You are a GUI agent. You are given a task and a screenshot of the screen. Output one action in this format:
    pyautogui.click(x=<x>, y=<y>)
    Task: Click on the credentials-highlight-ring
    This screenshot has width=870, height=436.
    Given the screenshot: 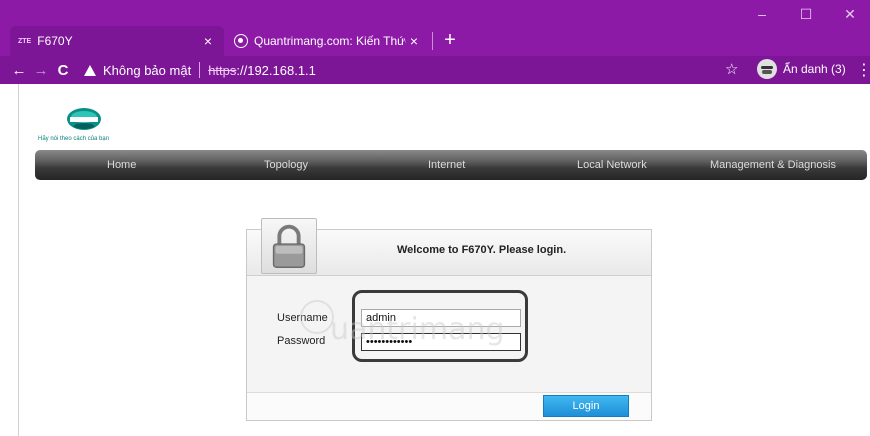 What is the action you would take?
    pyautogui.click(x=440, y=326)
    